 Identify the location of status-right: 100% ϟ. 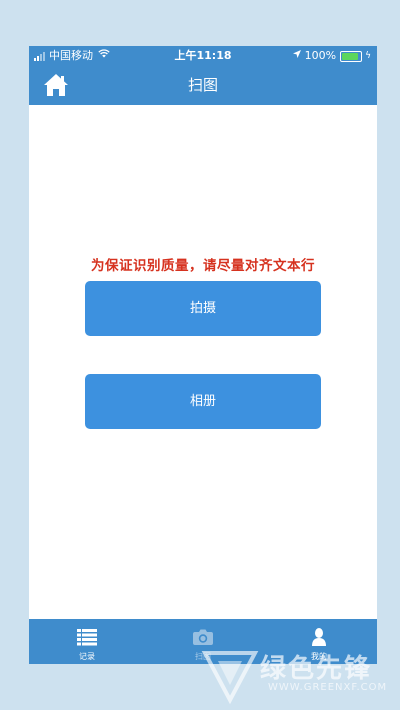
(331, 56).